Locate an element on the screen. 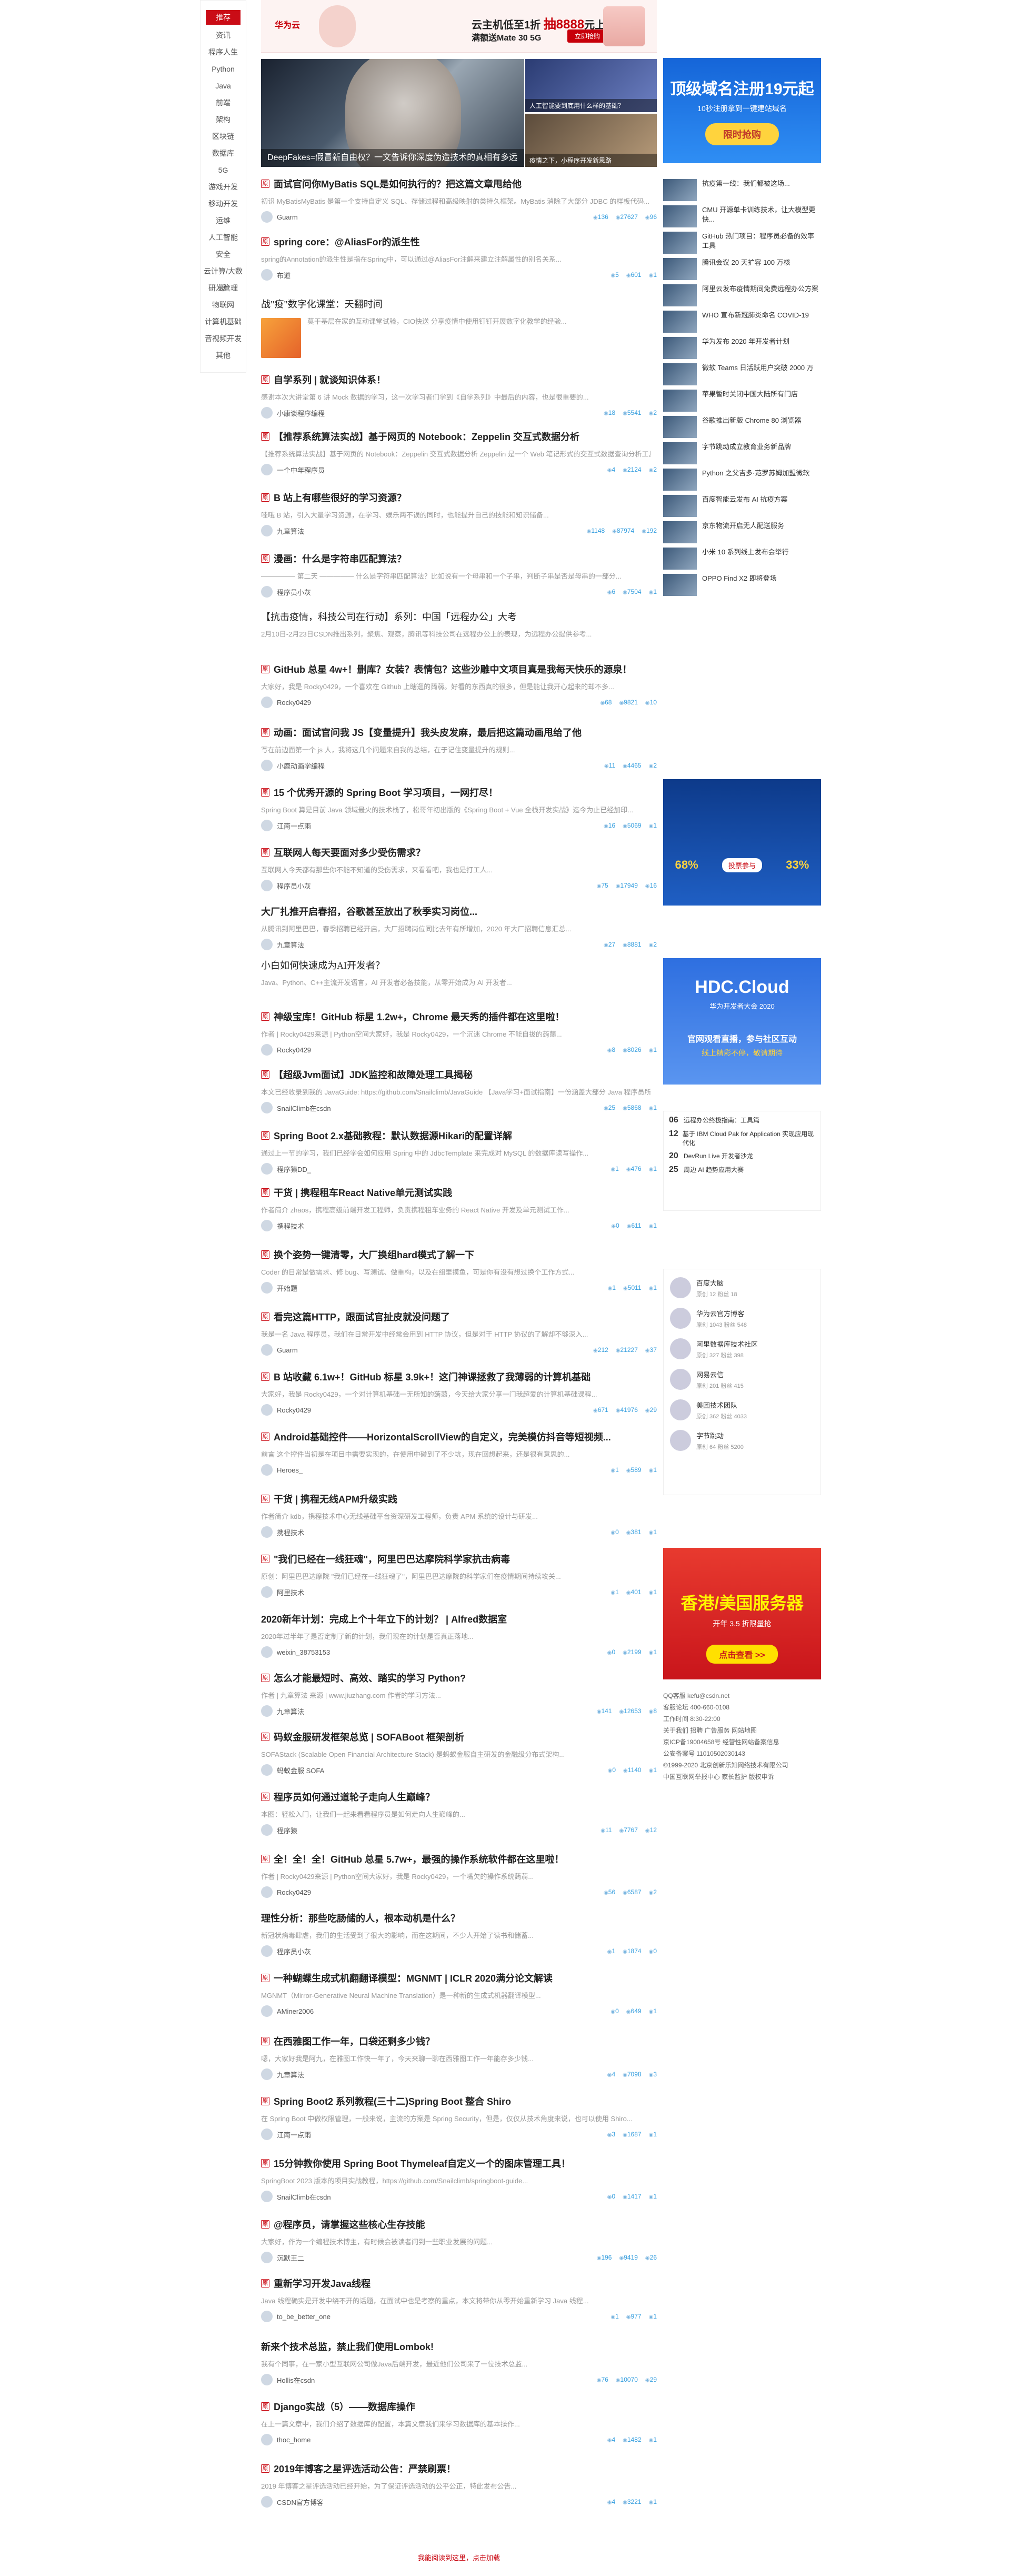  blog-item: 百度大脑 原创 12 粉丝 18 is located at coordinates (742, 1288).